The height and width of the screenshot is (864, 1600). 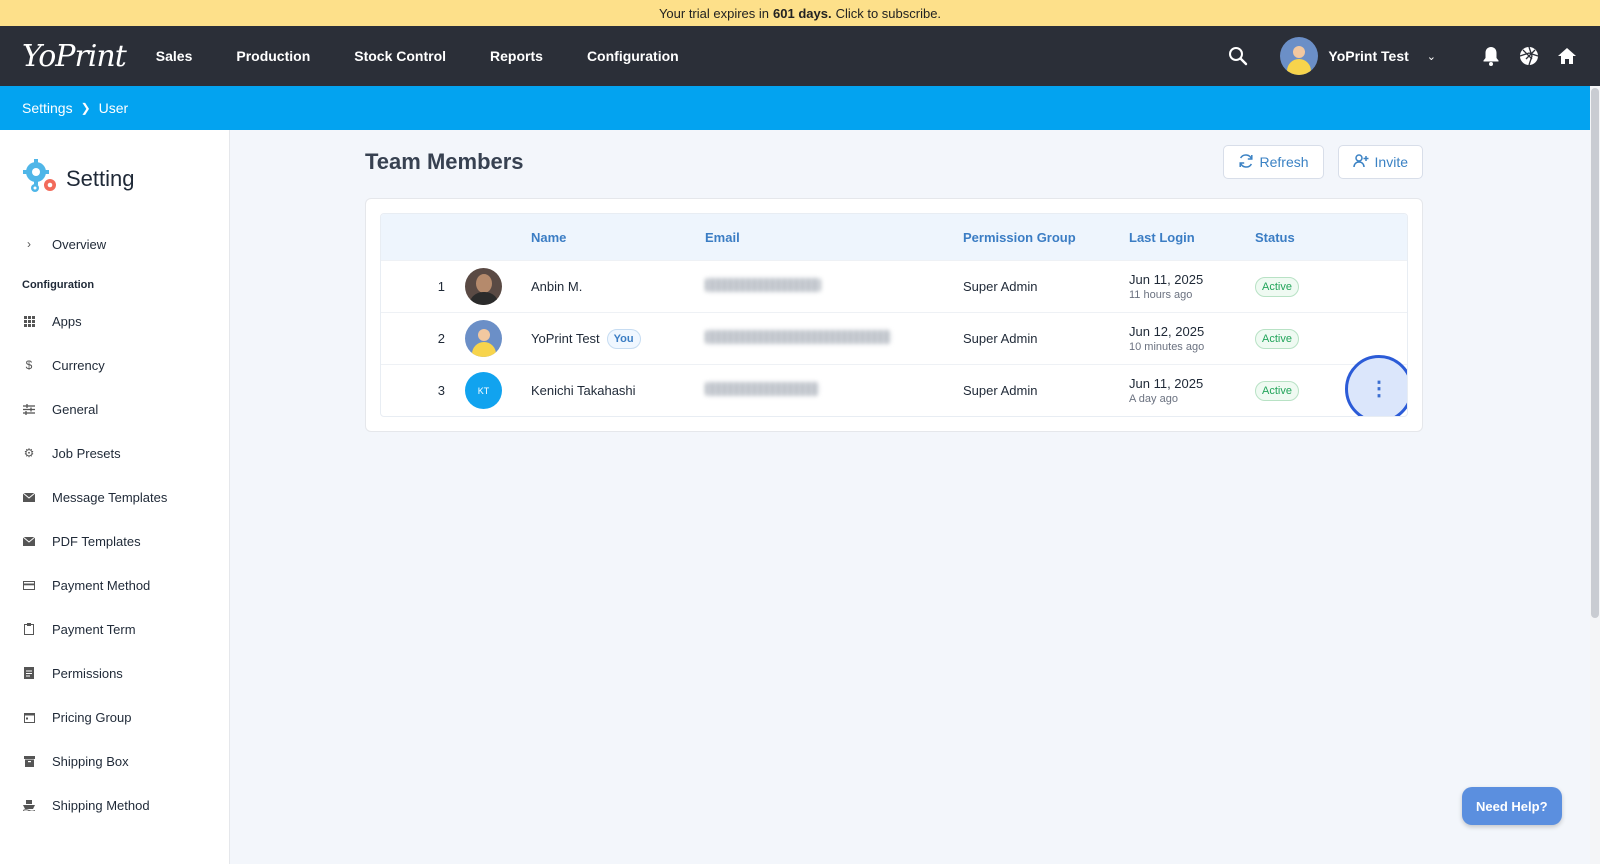 What do you see at coordinates (1192, 237) in the screenshot?
I see `col-last-login: Last Login` at bounding box center [1192, 237].